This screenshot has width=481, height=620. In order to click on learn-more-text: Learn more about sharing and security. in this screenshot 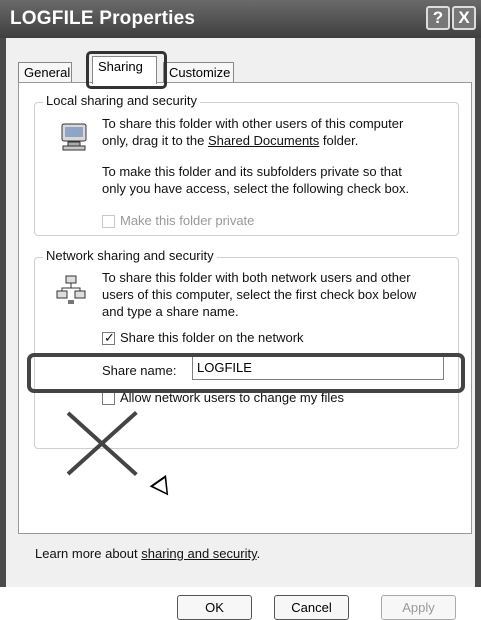, I will do `click(147, 553)`.